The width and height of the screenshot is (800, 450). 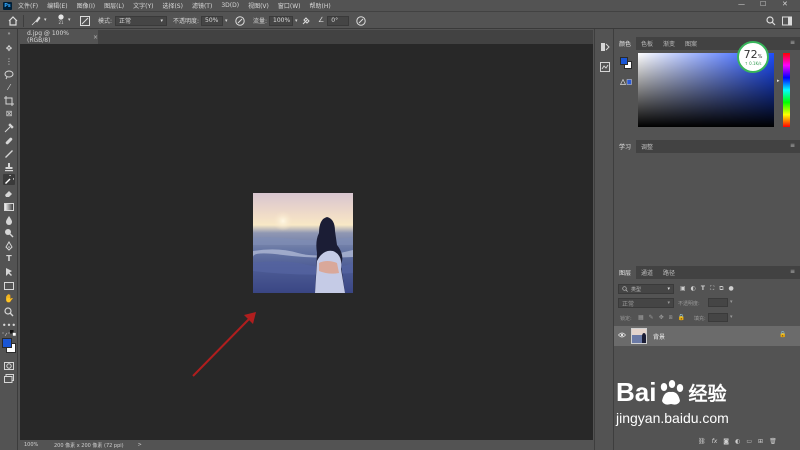 I want to click on menu-3d: 3D(D), so click(x=230, y=5).